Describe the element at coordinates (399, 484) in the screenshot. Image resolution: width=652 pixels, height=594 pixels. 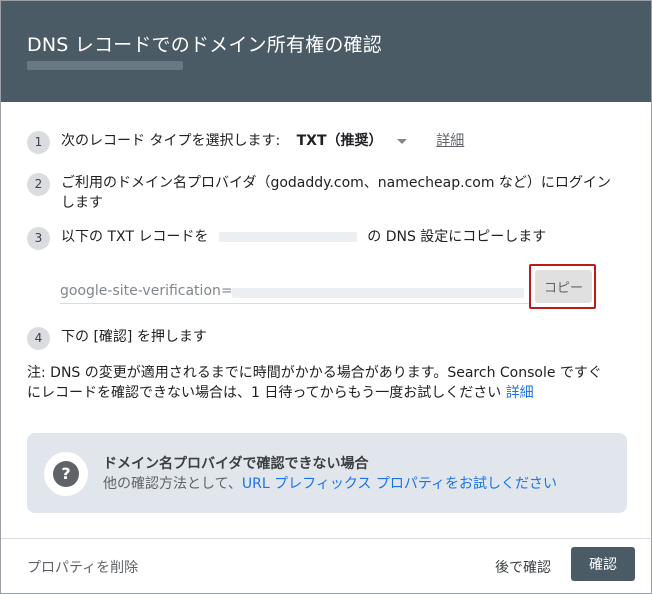
I see `url-prefix-property-link: URL プレフィックス プロパティをお試しください` at that location.